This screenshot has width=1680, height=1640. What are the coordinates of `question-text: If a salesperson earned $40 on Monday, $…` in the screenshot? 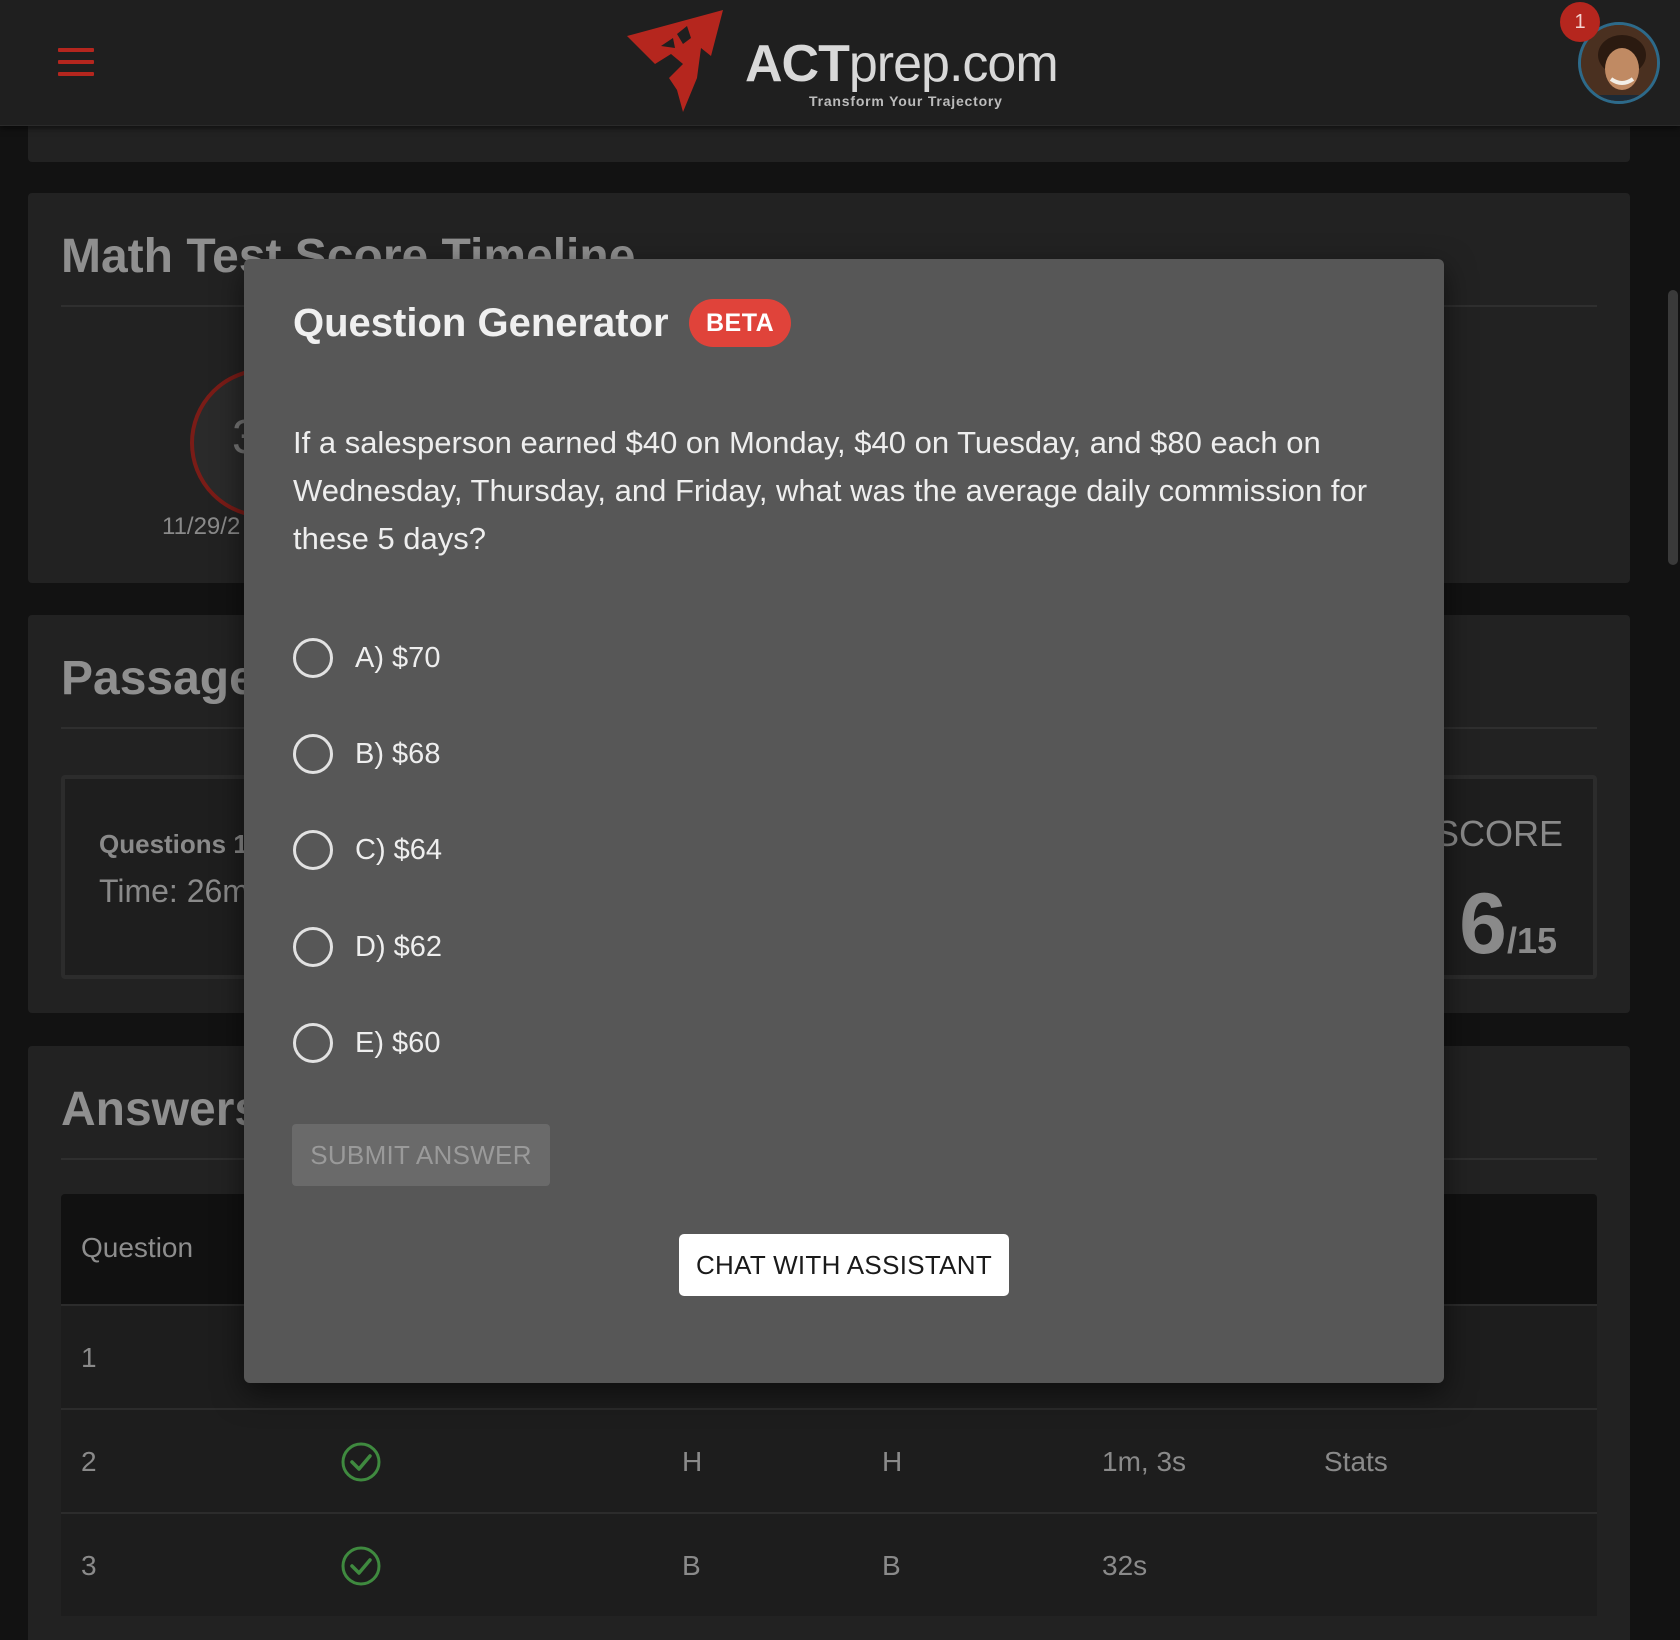 It's located at (830, 490).